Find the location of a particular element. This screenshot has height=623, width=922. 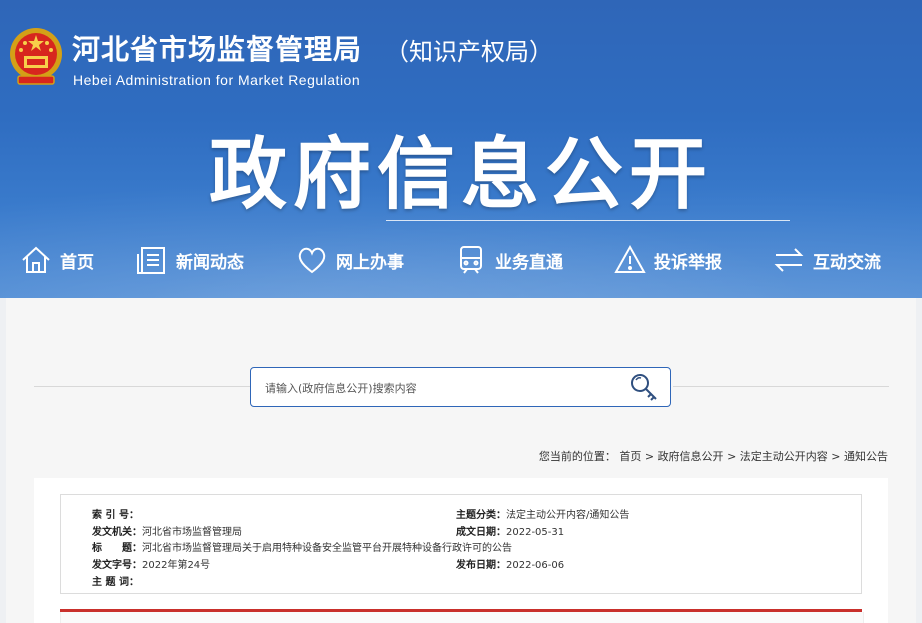

created-label: 成文日期： is located at coordinates (481, 532).